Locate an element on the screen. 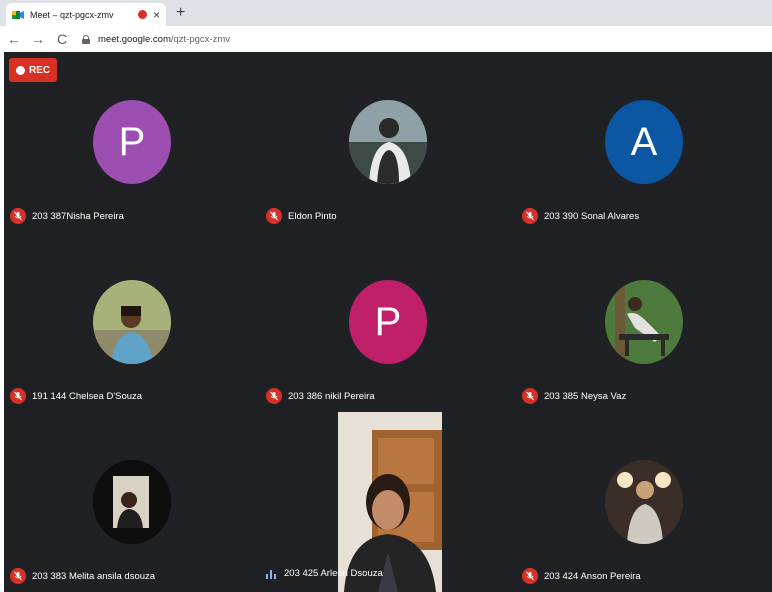 The width and height of the screenshot is (772, 592). tab-close-button: × is located at coordinates (156, 15).